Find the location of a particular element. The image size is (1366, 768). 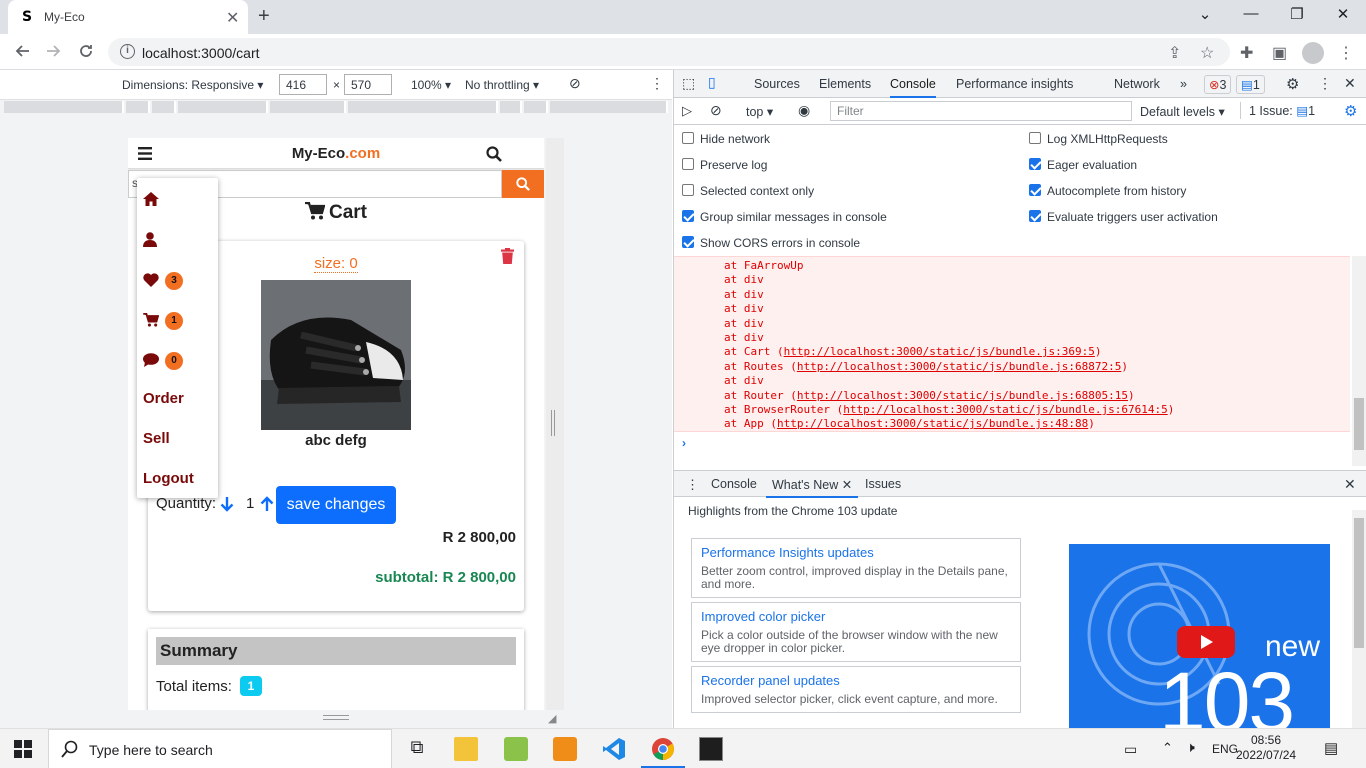

resize-corner-icon: ◢ is located at coordinates (552, 718).